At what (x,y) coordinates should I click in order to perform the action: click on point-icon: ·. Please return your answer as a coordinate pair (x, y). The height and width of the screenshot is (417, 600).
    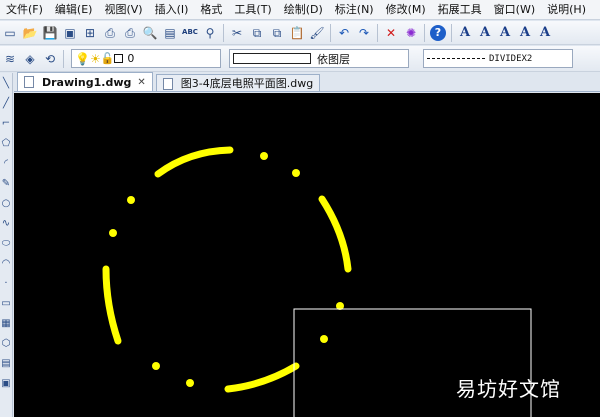
    Looking at the image, I should click on (6, 283).